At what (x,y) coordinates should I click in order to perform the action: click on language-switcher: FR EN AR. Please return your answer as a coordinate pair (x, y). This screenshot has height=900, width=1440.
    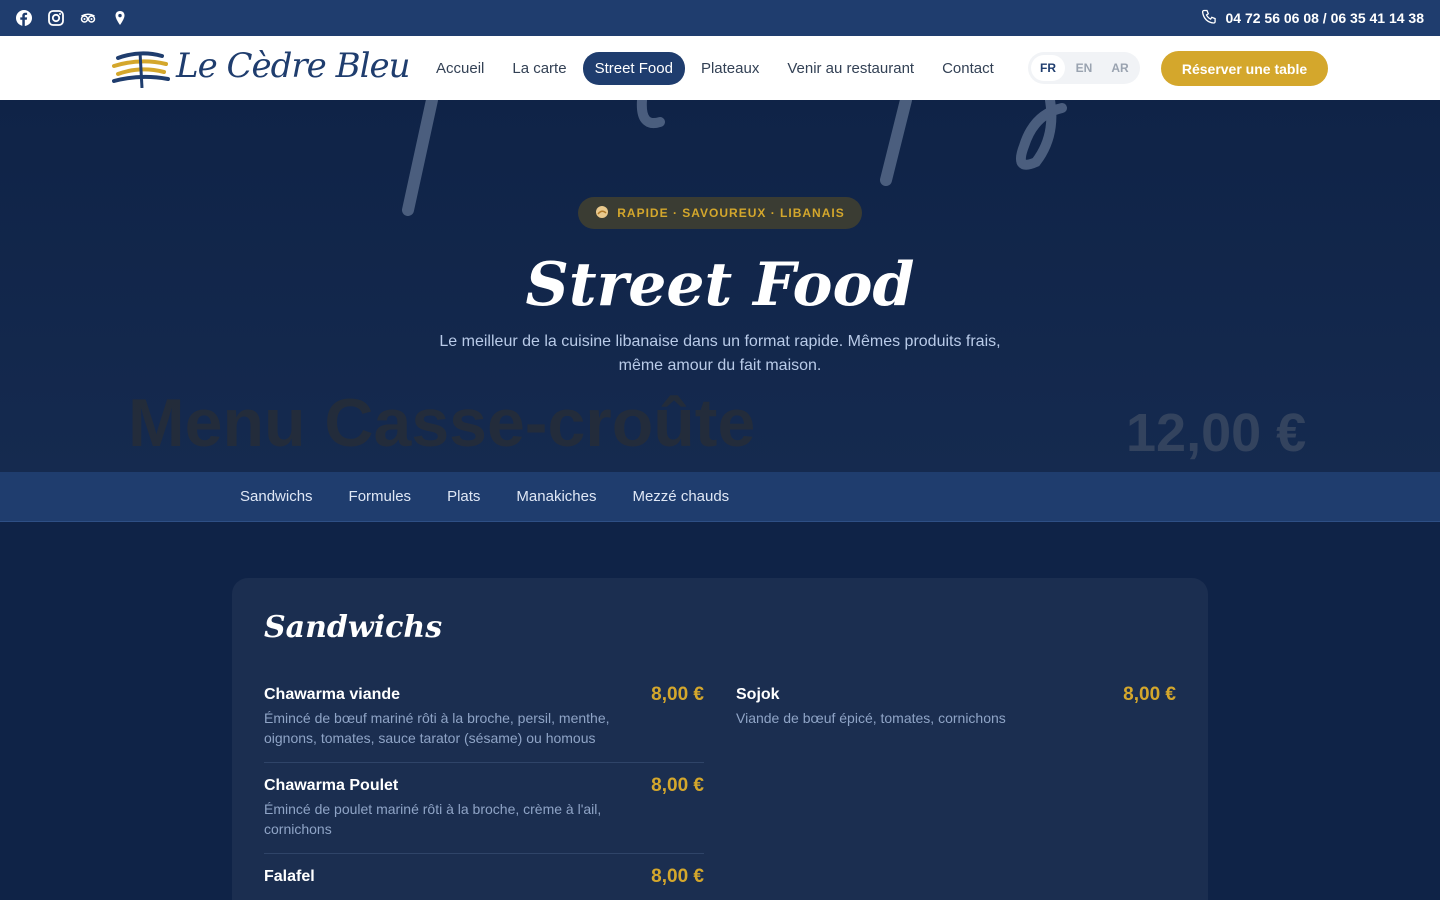
    Looking at the image, I should click on (1084, 68).